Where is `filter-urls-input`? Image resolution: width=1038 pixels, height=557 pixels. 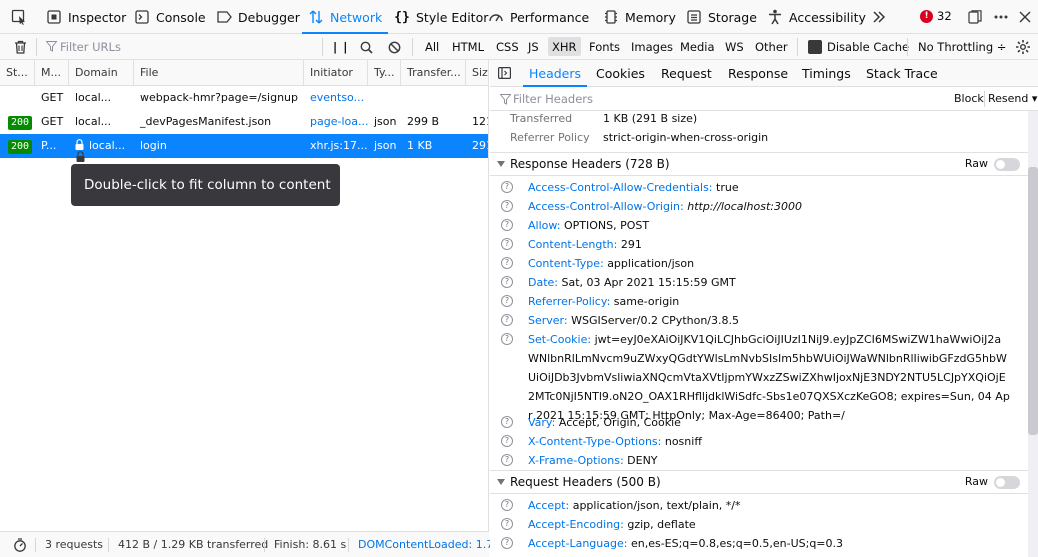 filter-urls-input is located at coordinates (175, 46).